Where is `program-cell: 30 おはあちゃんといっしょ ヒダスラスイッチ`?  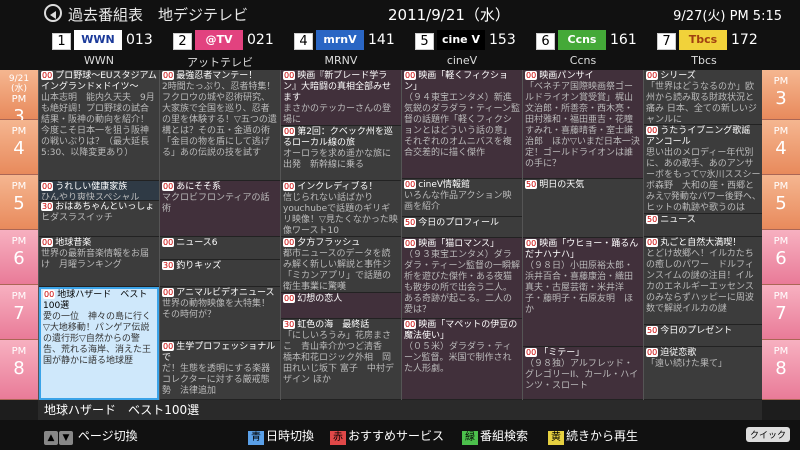 program-cell: 30 おはあちゃんといっしょ ヒダスラスイッチ is located at coordinates (99, 219).